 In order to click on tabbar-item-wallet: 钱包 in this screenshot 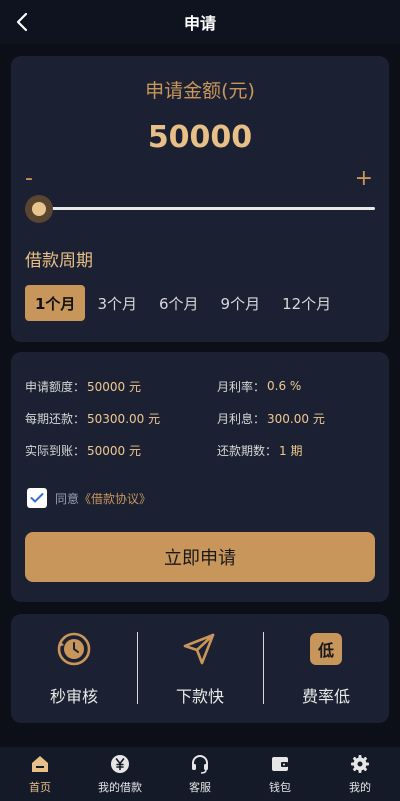, I will do `click(280, 774)`.